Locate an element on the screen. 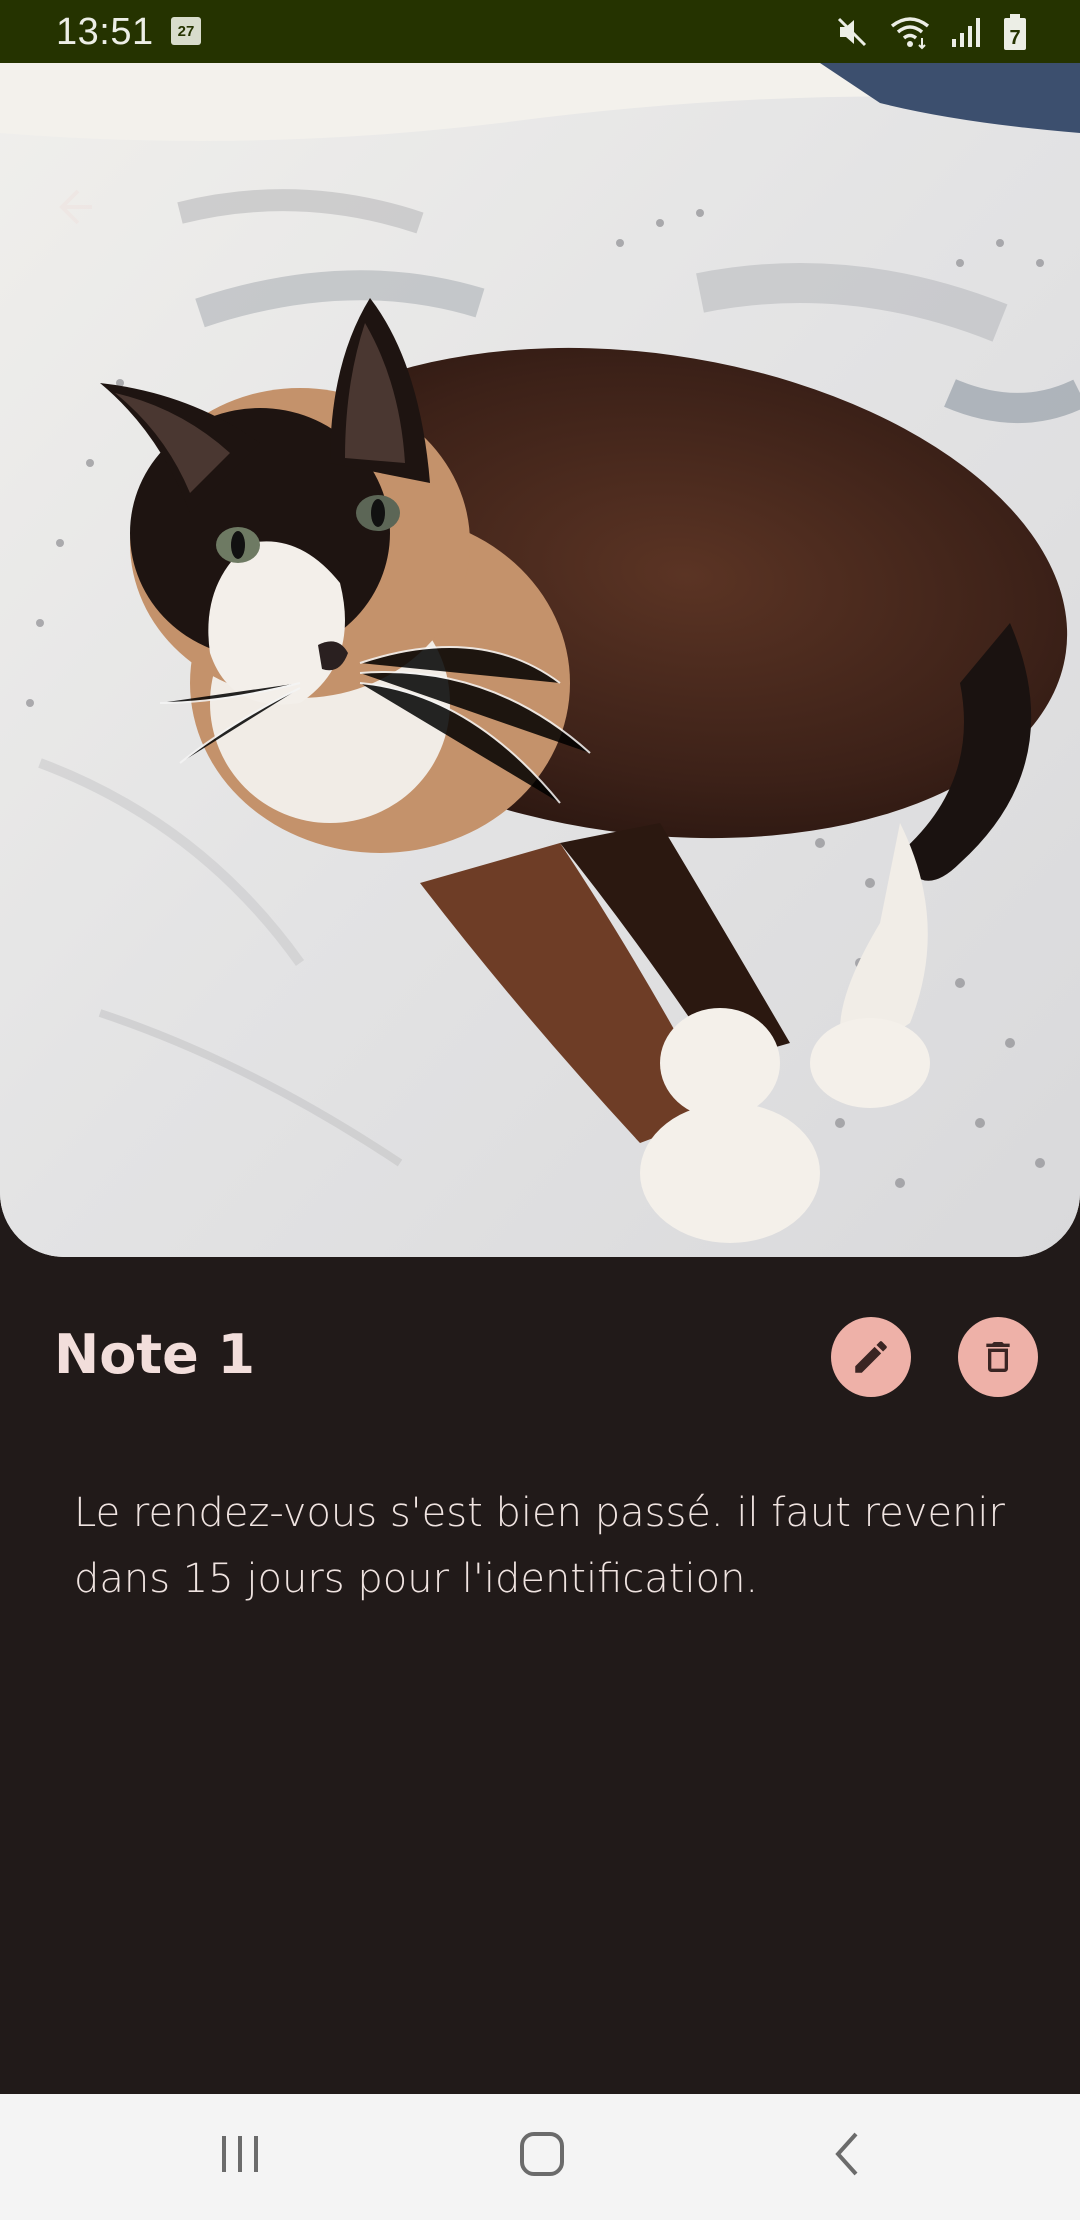 Image resolution: width=1080 pixels, height=2220 pixels. calendar-icon: 27 is located at coordinates (186, 31).